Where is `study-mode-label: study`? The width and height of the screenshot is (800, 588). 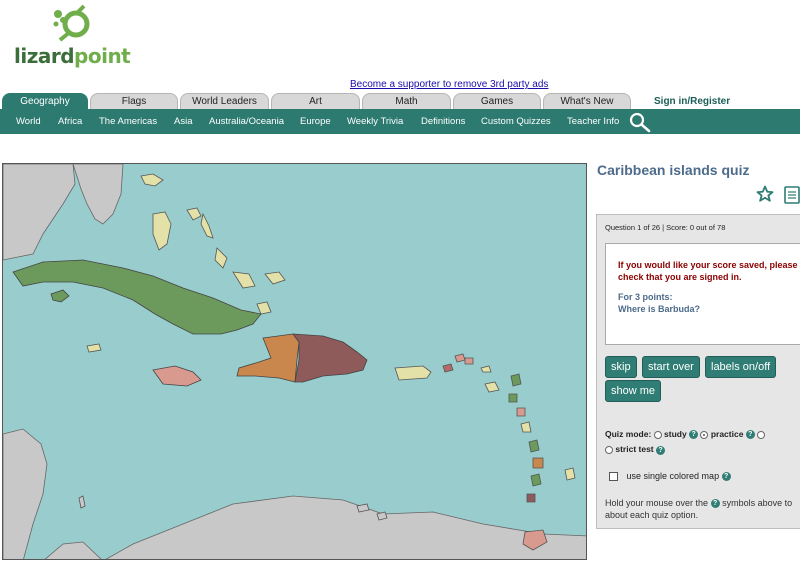
study-mode-label: study is located at coordinates (675, 434).